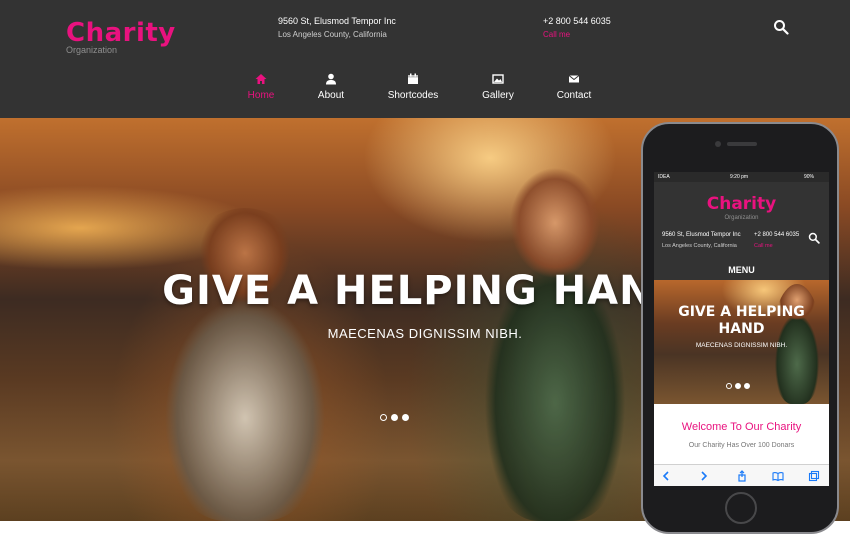  What do you see at coordinates (498, 95) in the screenshot?
I see `nav-label: Gallery` at bounding box center [498, 95].